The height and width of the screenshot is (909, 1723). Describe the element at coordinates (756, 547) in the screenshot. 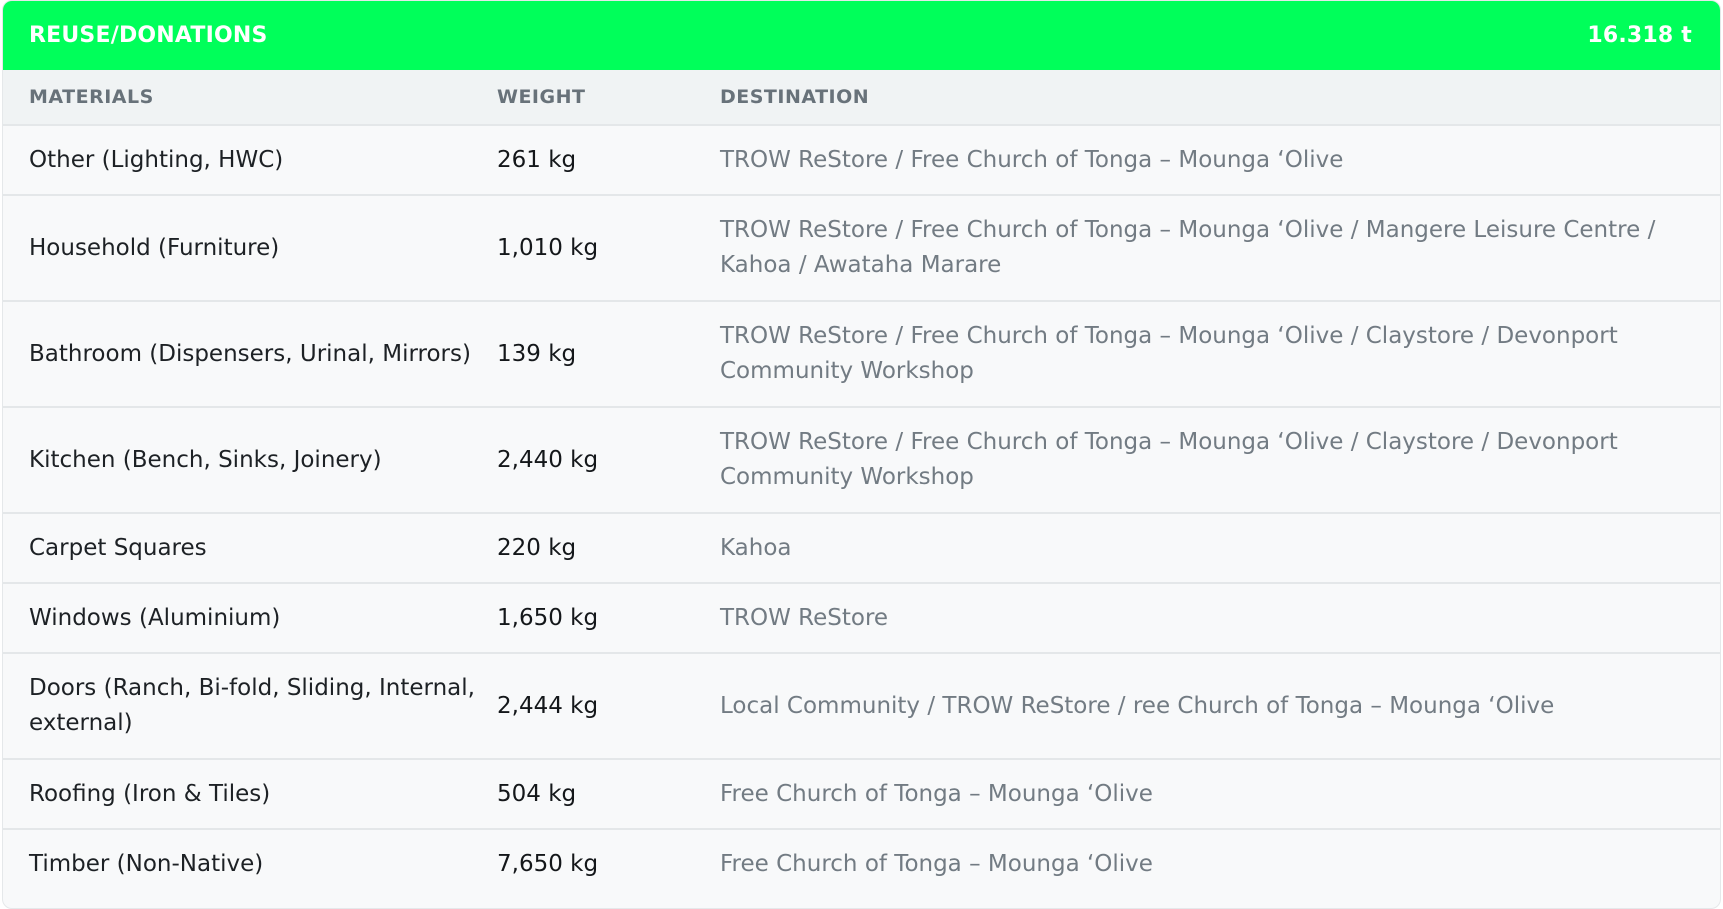

I see `destination-cell: Kahoa` at that location.